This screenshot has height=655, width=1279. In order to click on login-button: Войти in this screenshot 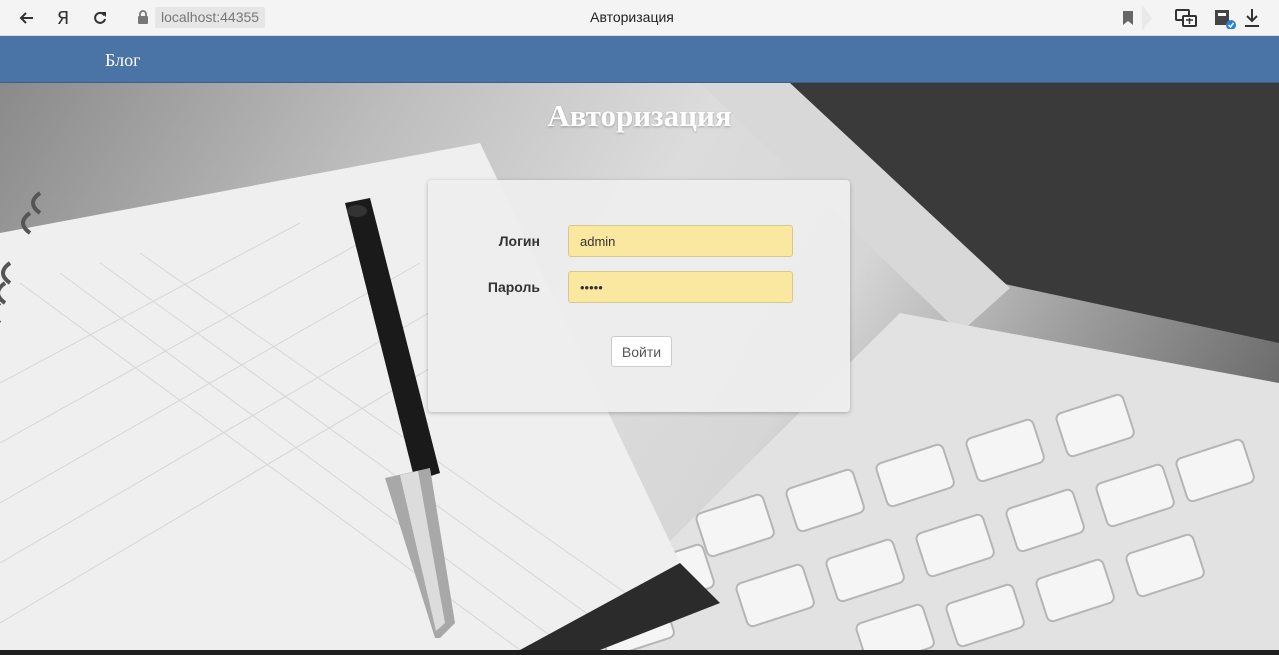, I will do `click(641, 351)`.